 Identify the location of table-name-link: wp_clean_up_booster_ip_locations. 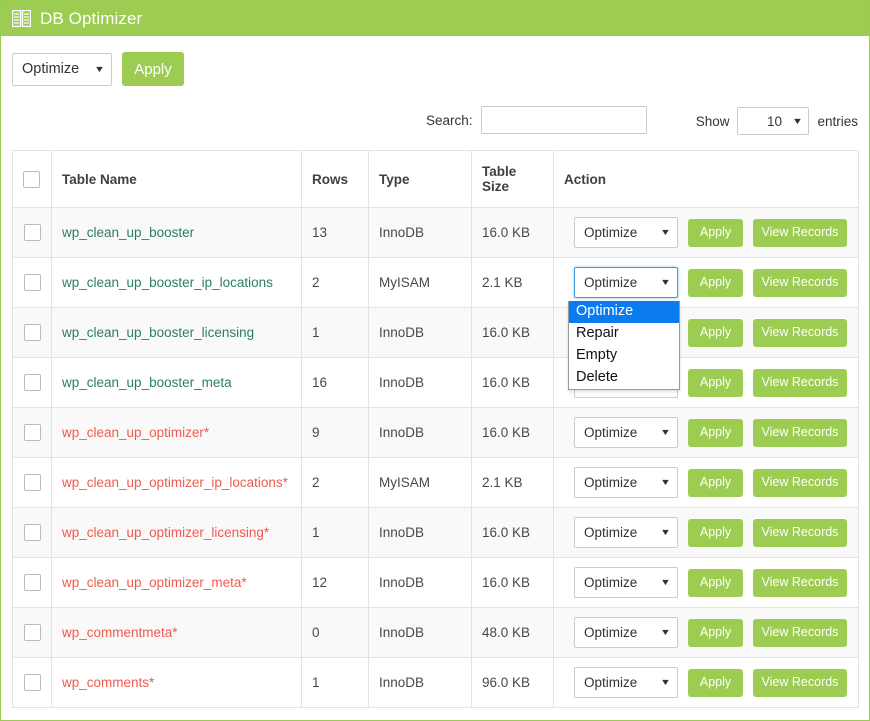
(167, 282).